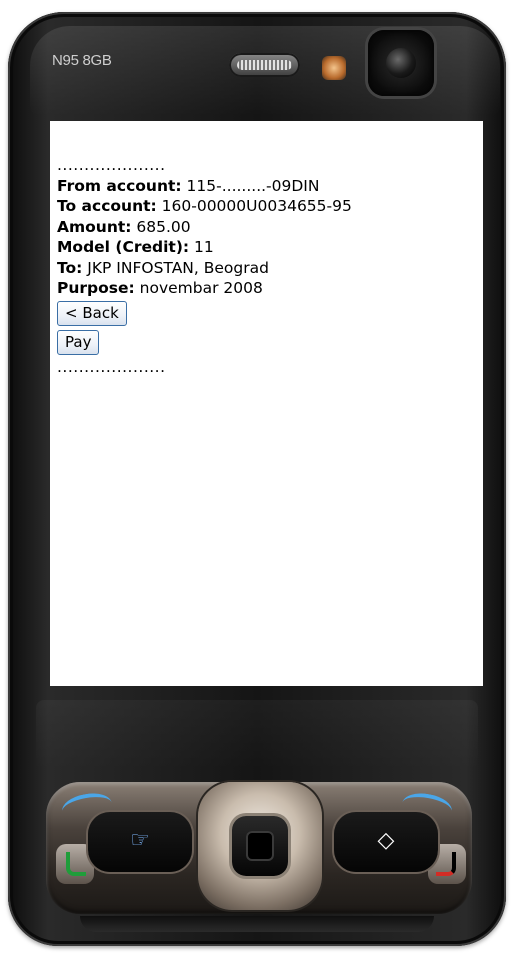  What do you see at coordinates (78, 342) in the screenshot?
I see `pay-button: Pay` at bounding box center [78, 342].